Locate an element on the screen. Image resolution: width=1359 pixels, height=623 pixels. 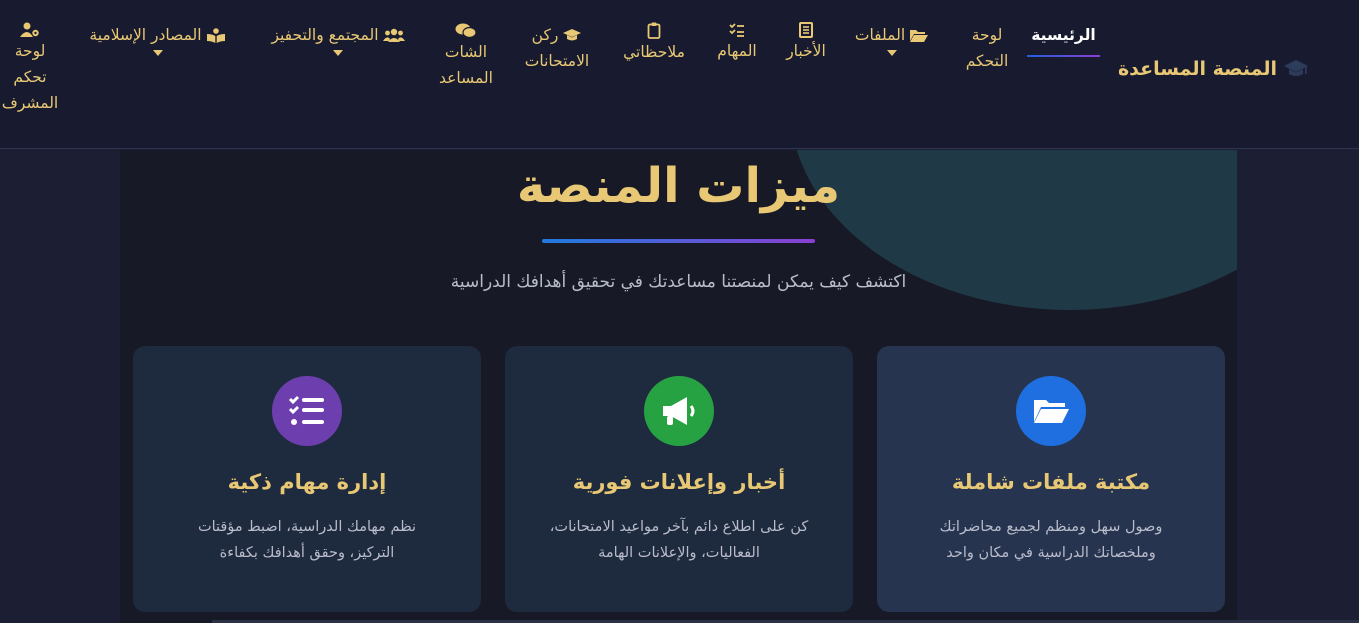
newspaper-icon is located at coordinates (806, 30).